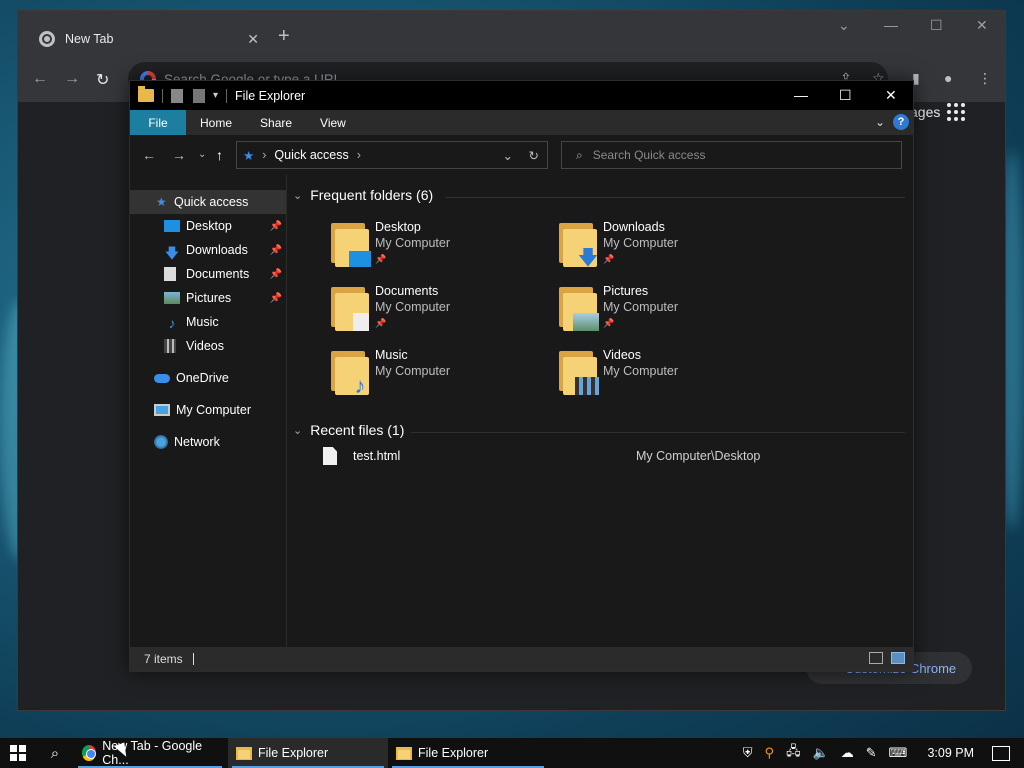 The height and width of the screenshot is (768, 1024). I want to click on ribbon-tab-share: Share, so click(276, 122).